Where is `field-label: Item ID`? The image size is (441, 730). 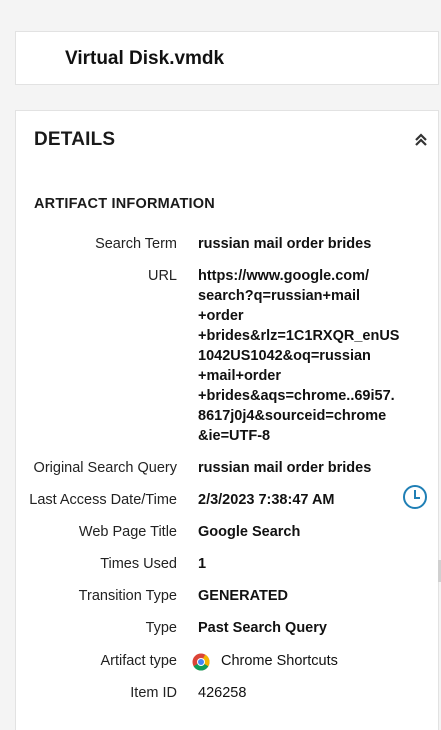 field-label: Item ID is located at coordinates (153, 693).